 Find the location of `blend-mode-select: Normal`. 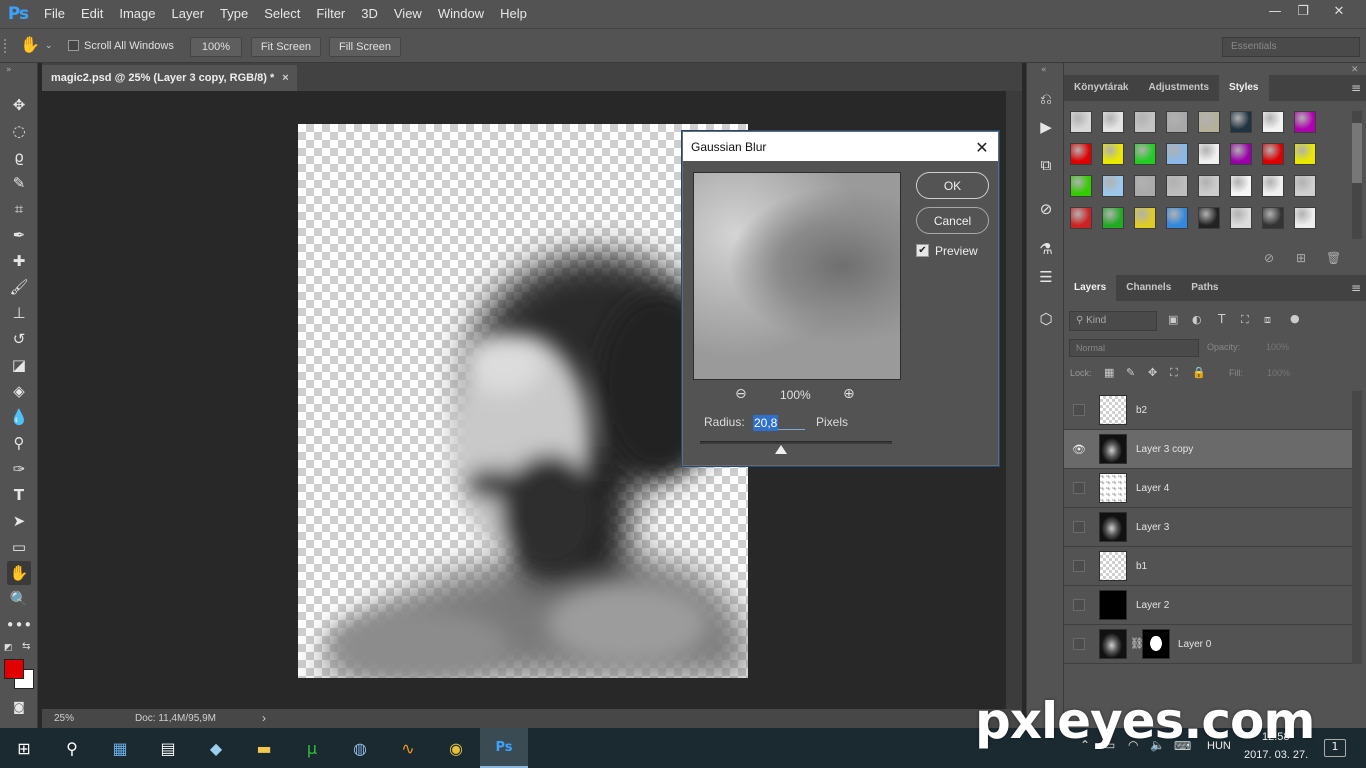

blend-mode-select: Normal is located at coordinates (1134, 348).